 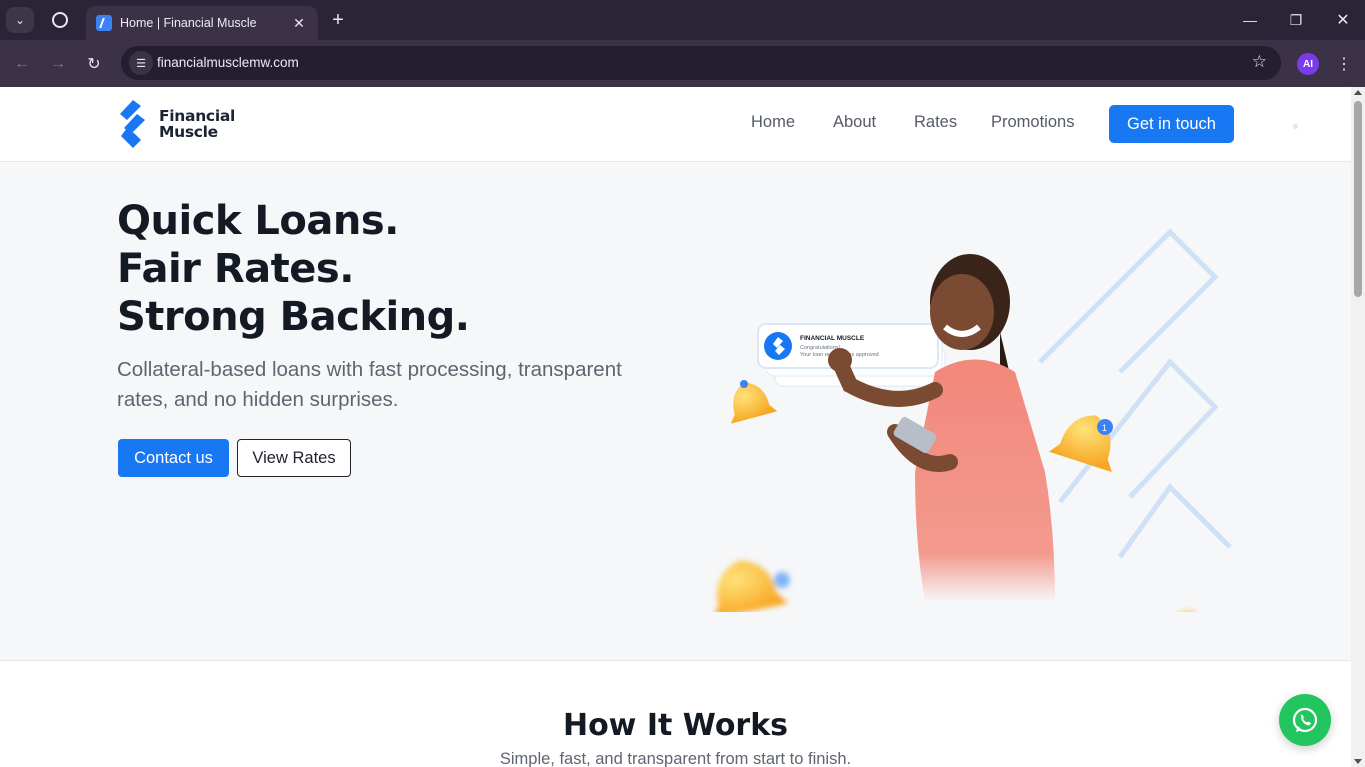 What do you see at coordinates (1171, 124) in the screenshot?
I see `get-in-touch-button: Get in touch` at bounding box center [1171, 124].